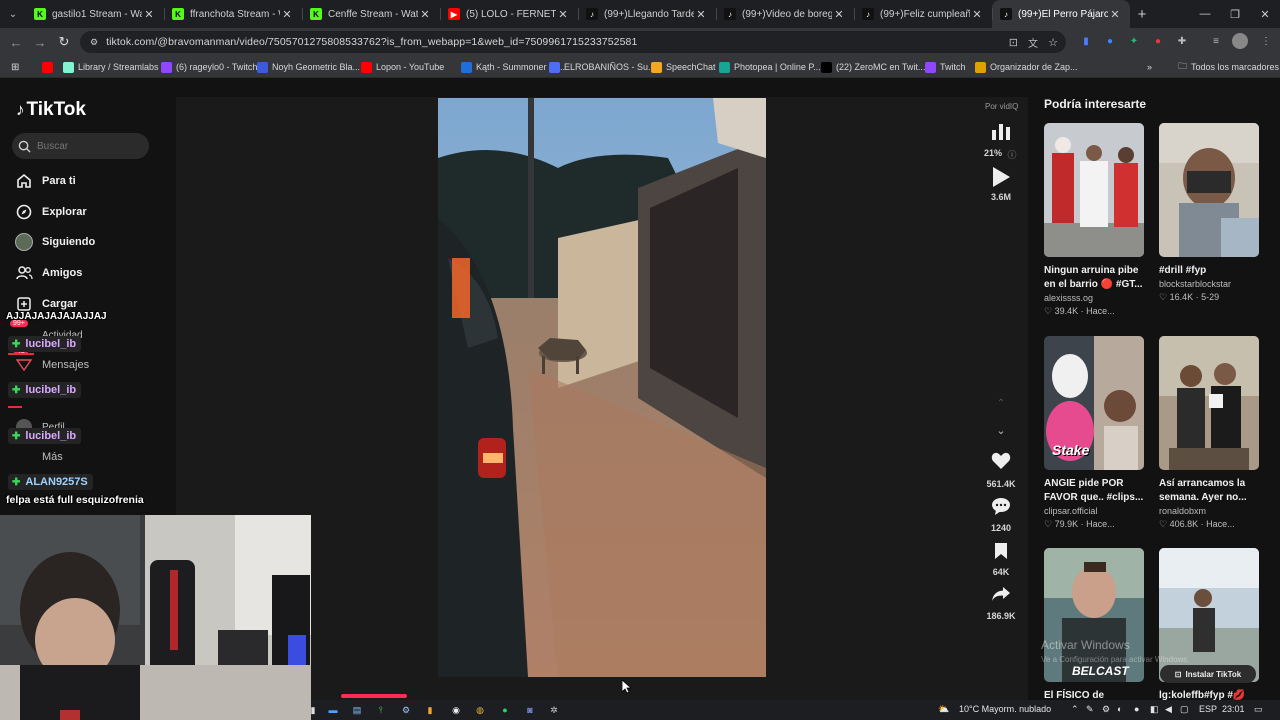 The width and height of the screenshot is (1280, 720). Describe the element at coordinates (530, 710) in the screenshot. I see `discord-icon: ◙` at that location.